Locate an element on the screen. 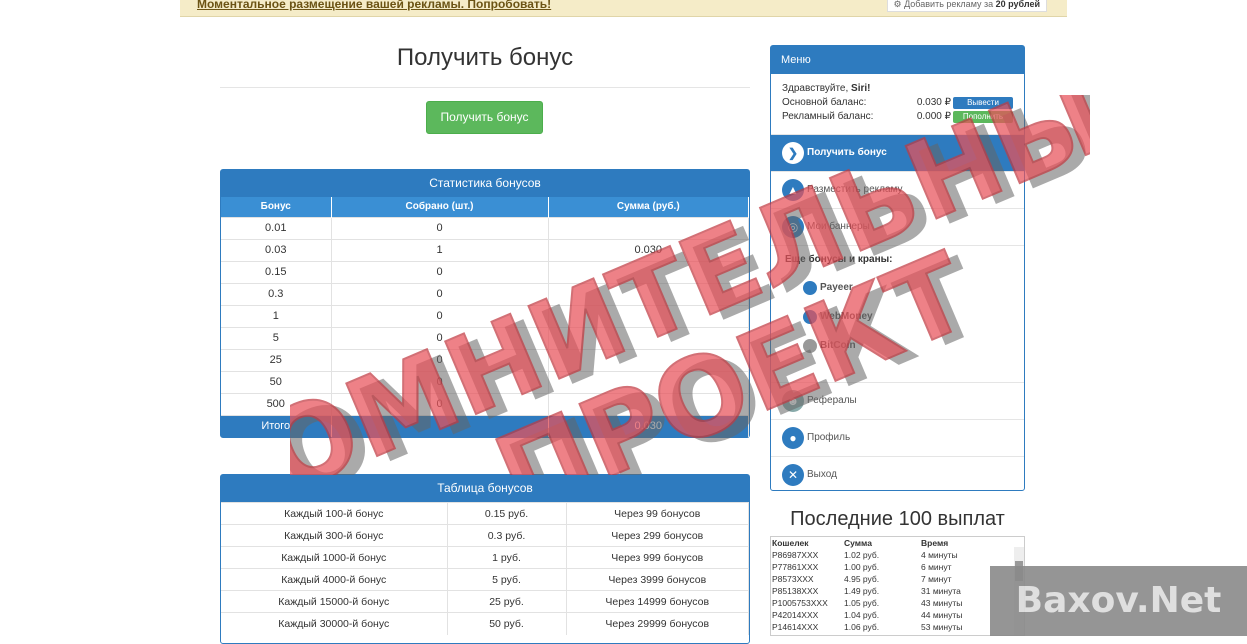 Image resolution: width=1247 pixels, height=644 pixels. add-ad-button: ⚙ Добавить рекламу за 20 рублей is located at coordinates (966, 6).